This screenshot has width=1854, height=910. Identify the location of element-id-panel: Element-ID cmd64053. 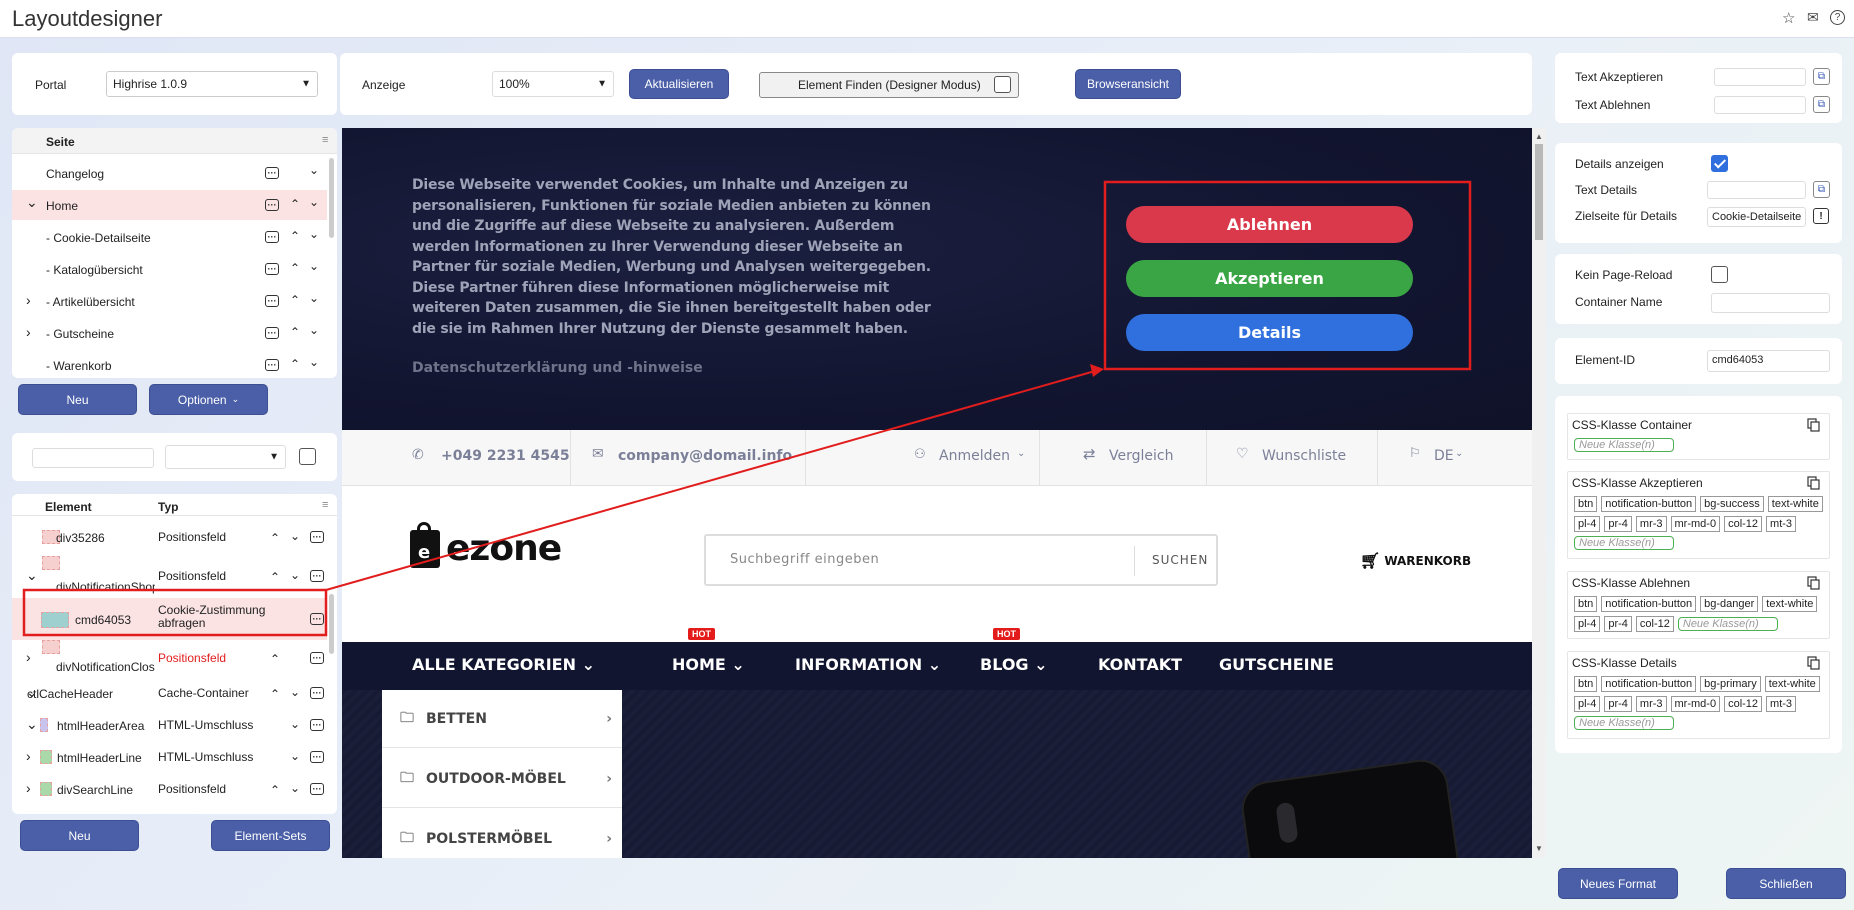
(1698, 361).